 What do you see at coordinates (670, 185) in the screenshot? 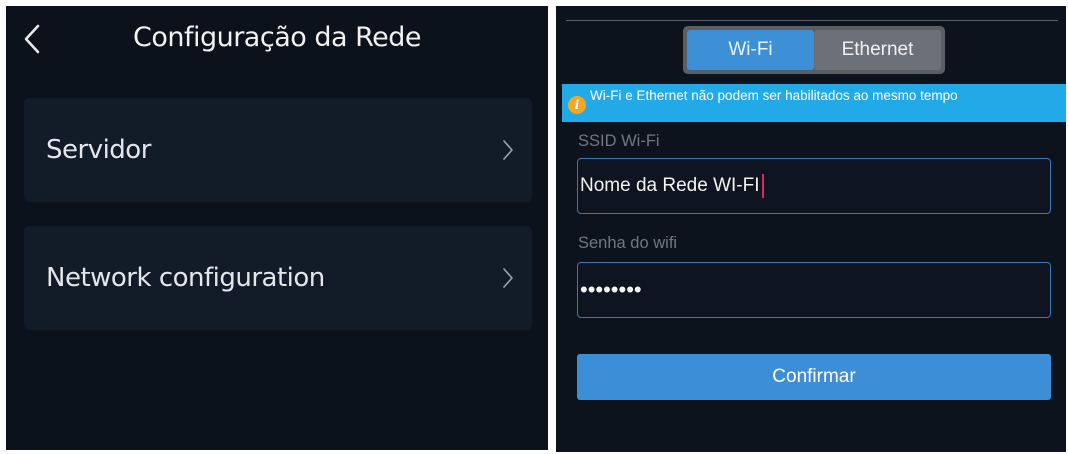
I see `ssid-value: Nome da Rede WI-FI` at bounding box center [670, 185].